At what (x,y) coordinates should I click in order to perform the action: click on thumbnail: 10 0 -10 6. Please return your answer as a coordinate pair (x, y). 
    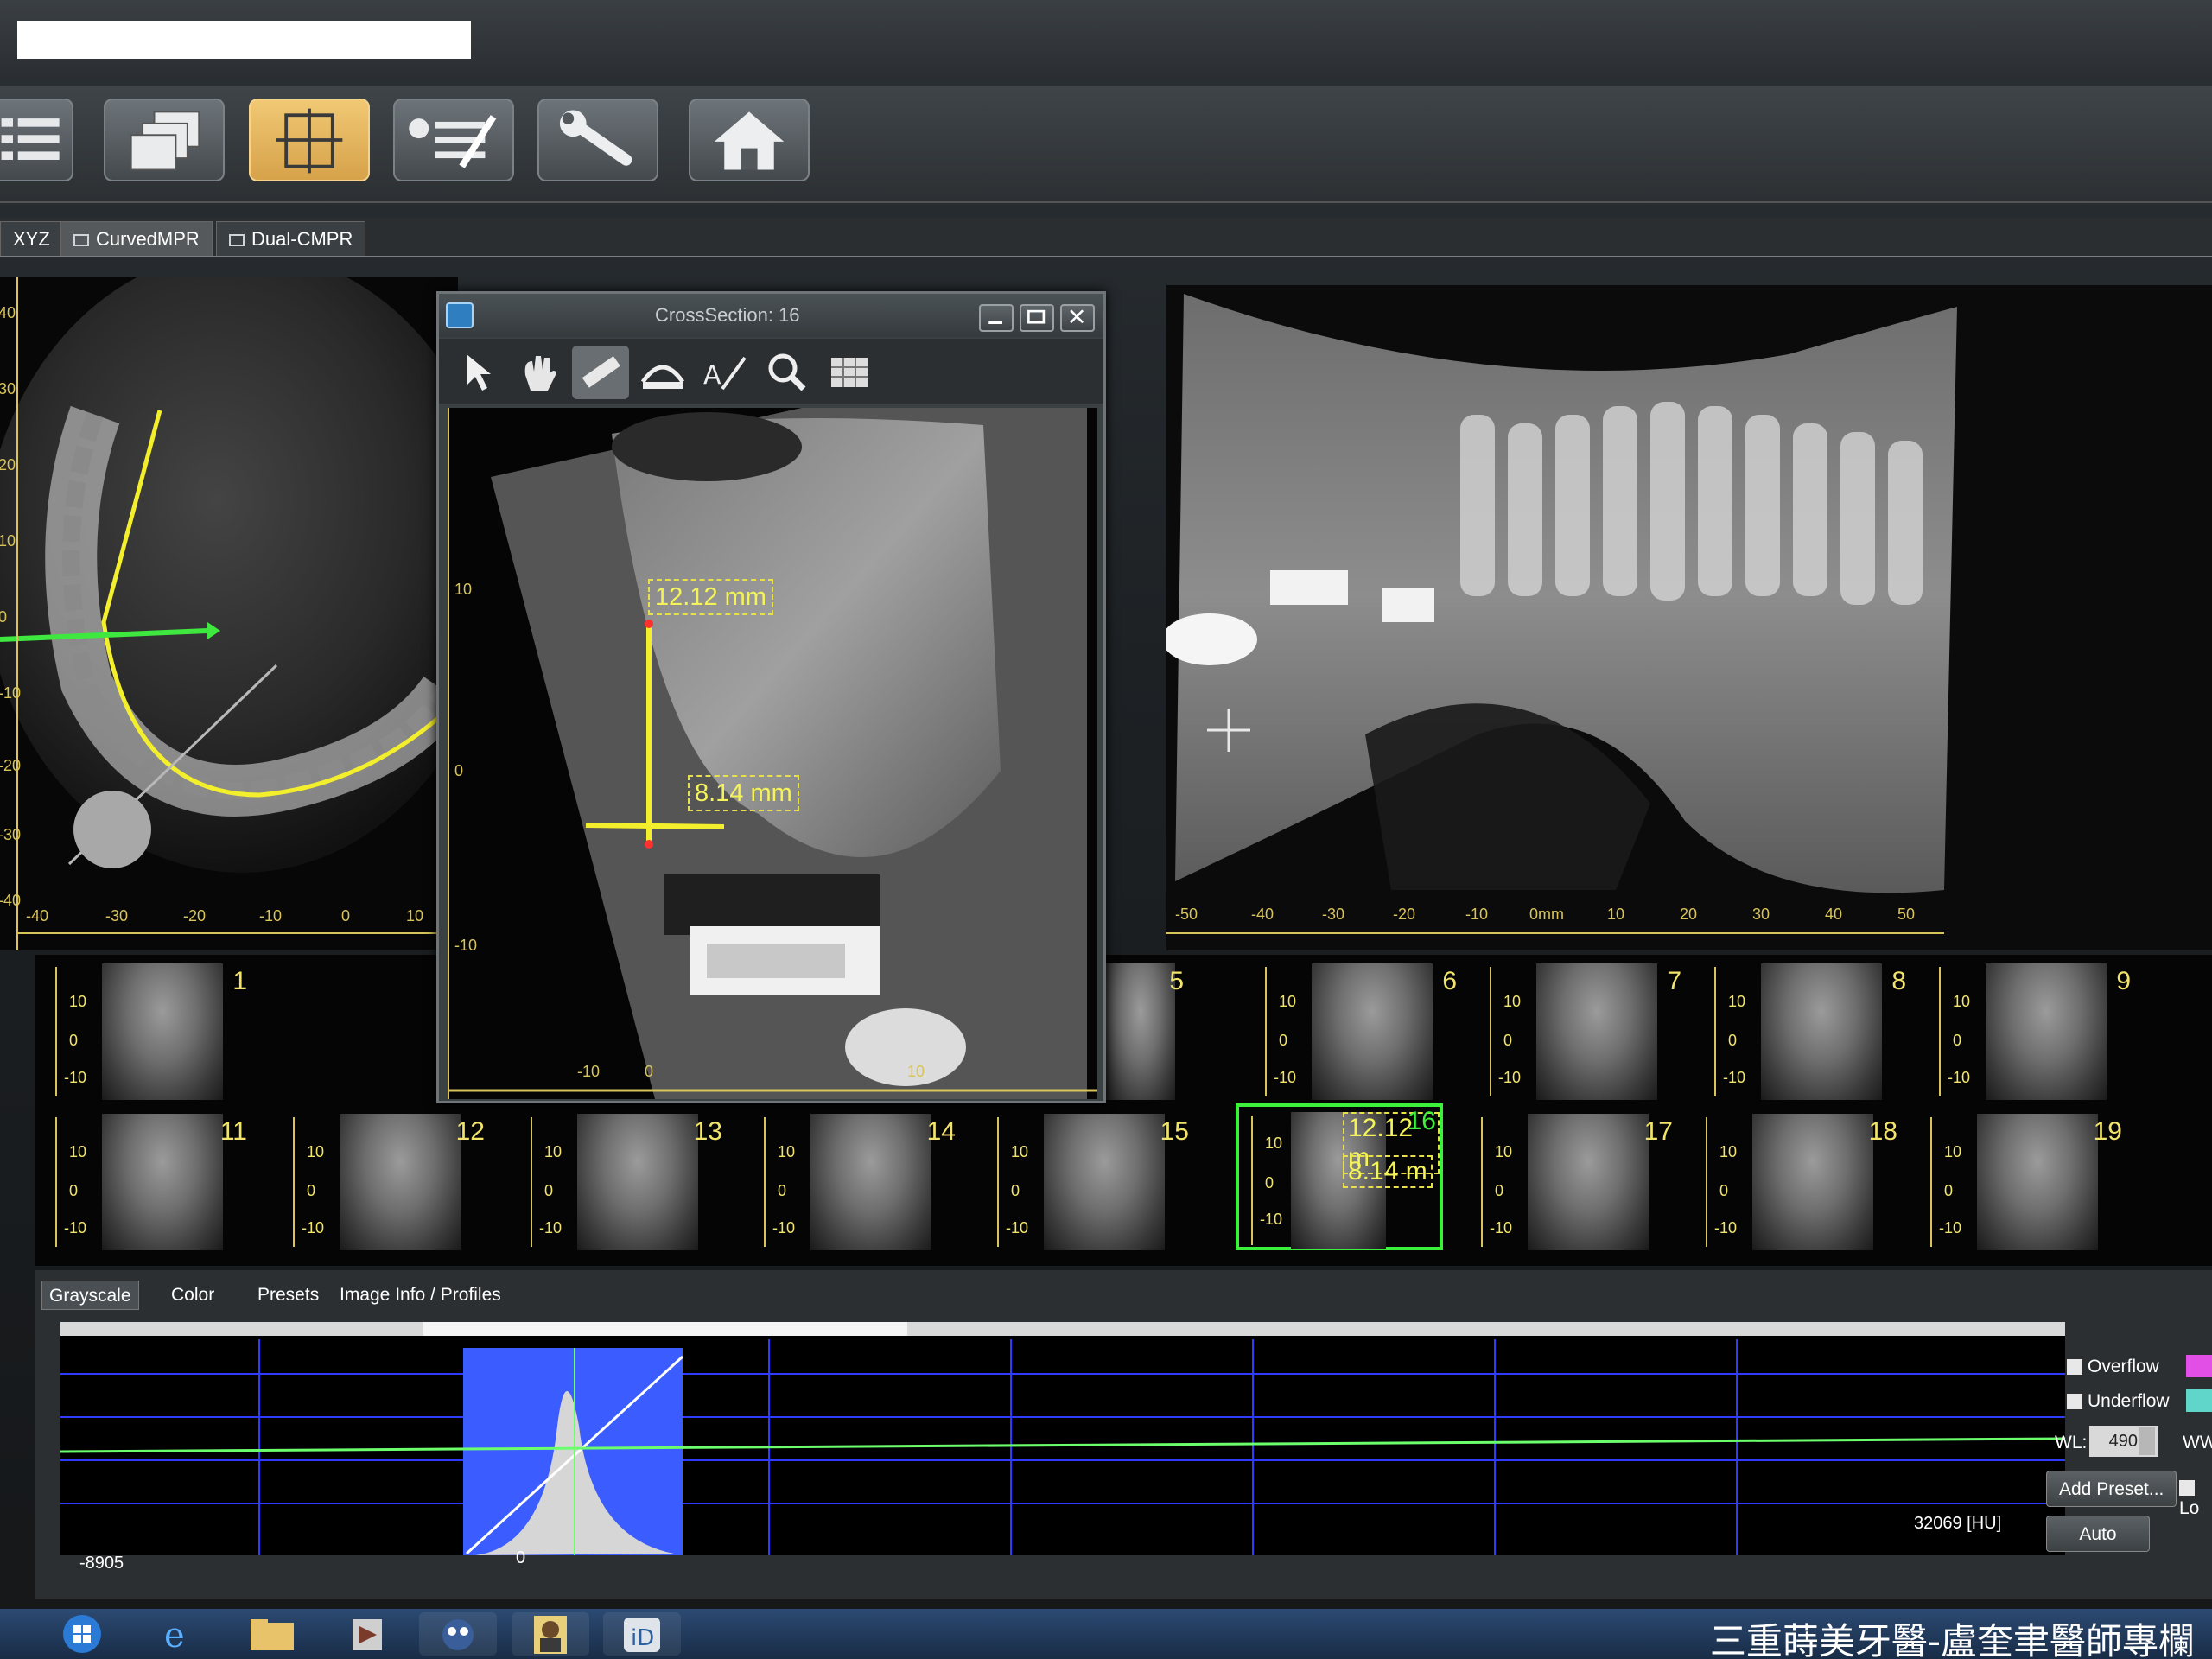
    Looking at the image, I should click on (1352, 1031).